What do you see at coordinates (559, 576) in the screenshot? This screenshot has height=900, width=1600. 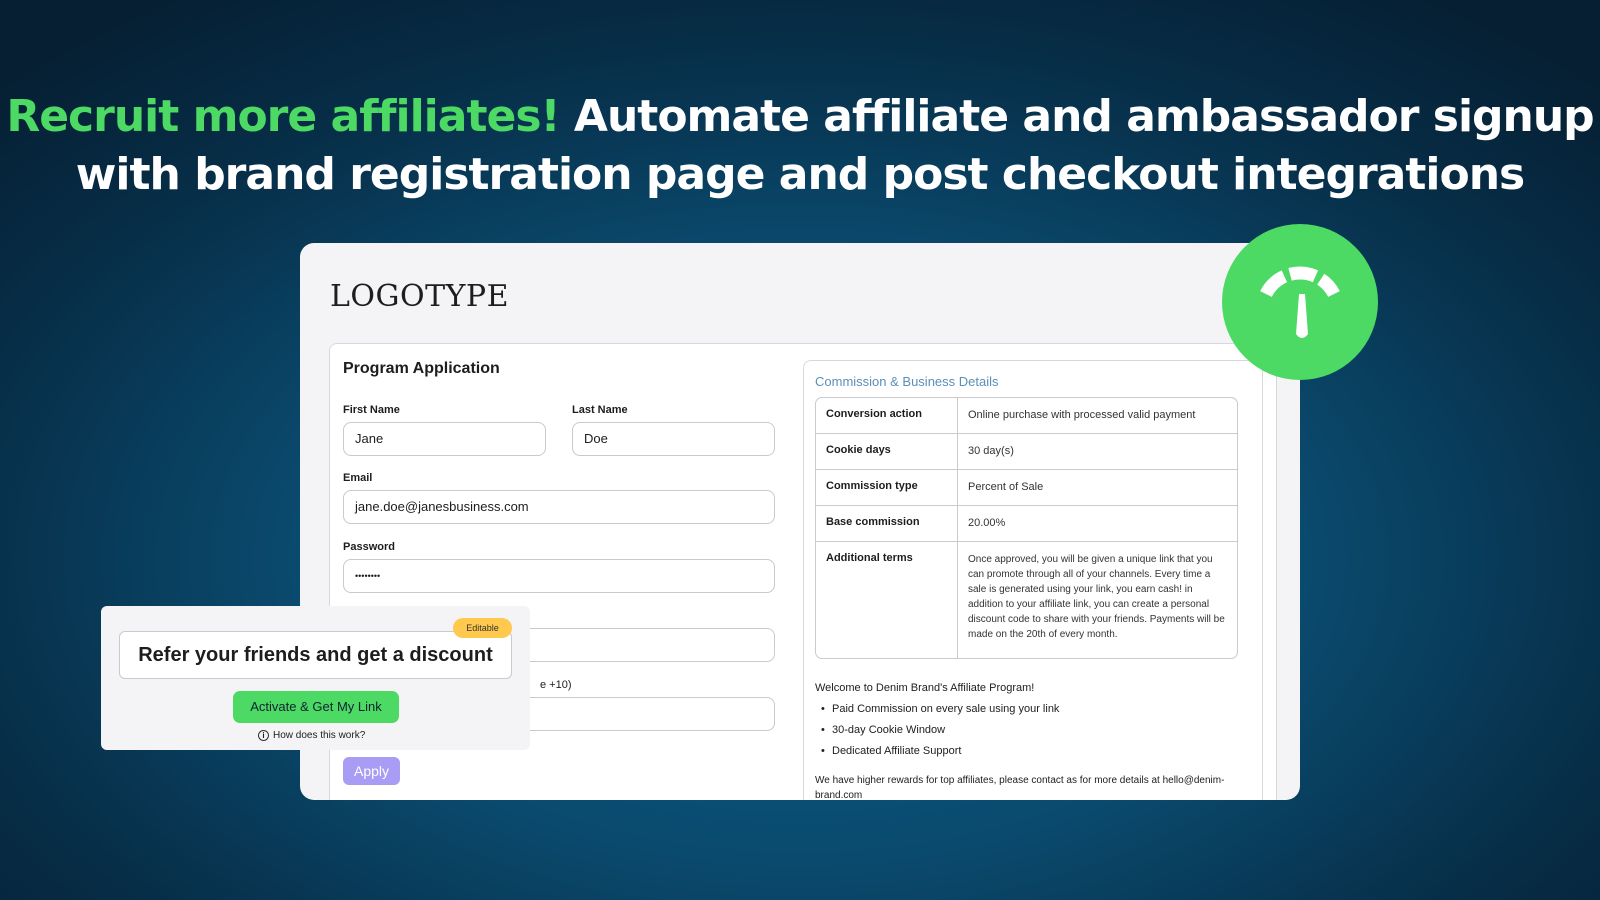 I see `password-input: ••••••••` at bounding box center [559, 576].